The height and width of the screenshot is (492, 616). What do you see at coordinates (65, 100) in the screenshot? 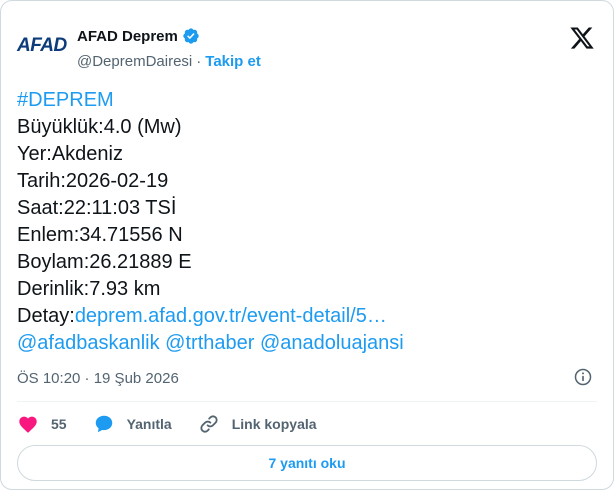
I see `hashtag-link: #DEPREM` at bounding box center [65, 100].